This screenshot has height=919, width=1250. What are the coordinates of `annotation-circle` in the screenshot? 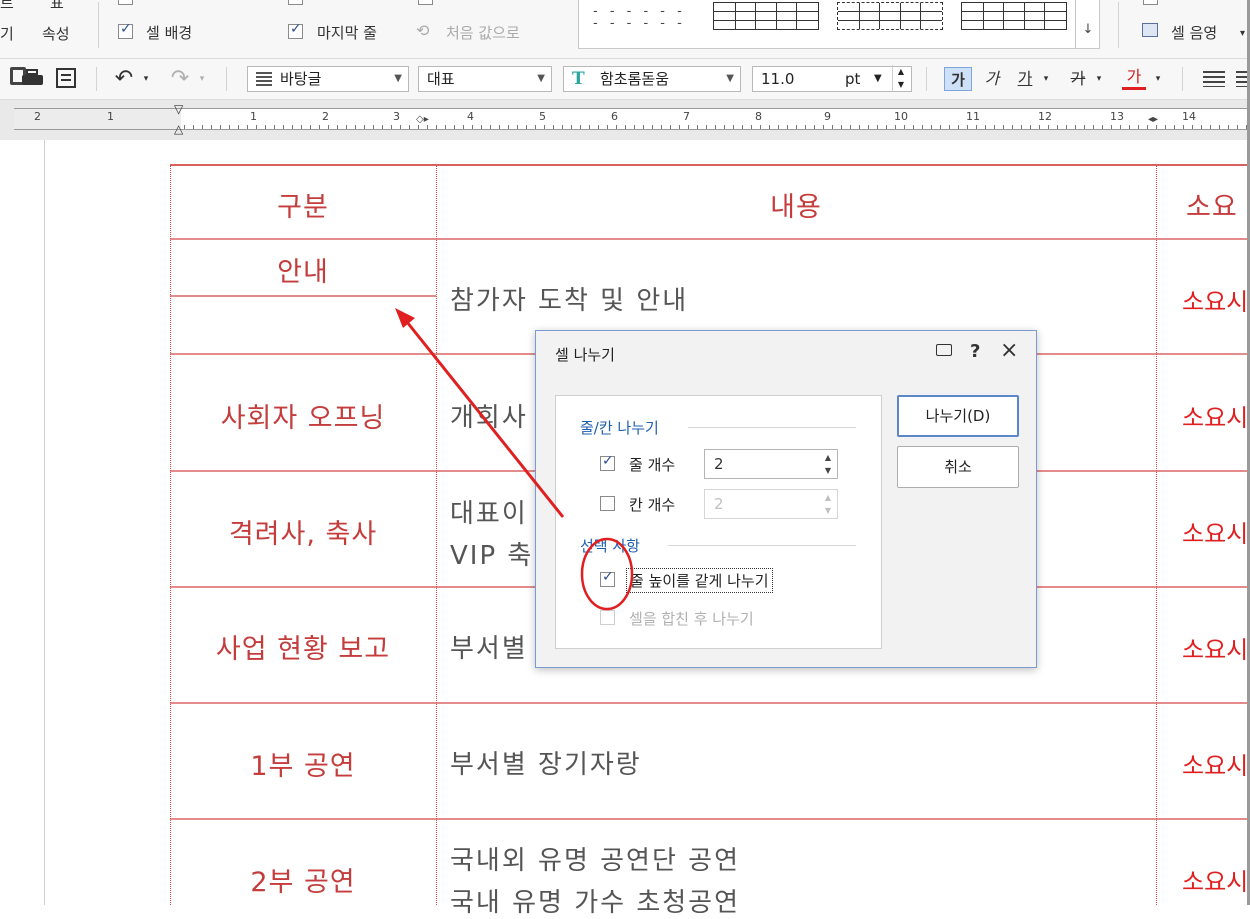 It's located at (607, 574).